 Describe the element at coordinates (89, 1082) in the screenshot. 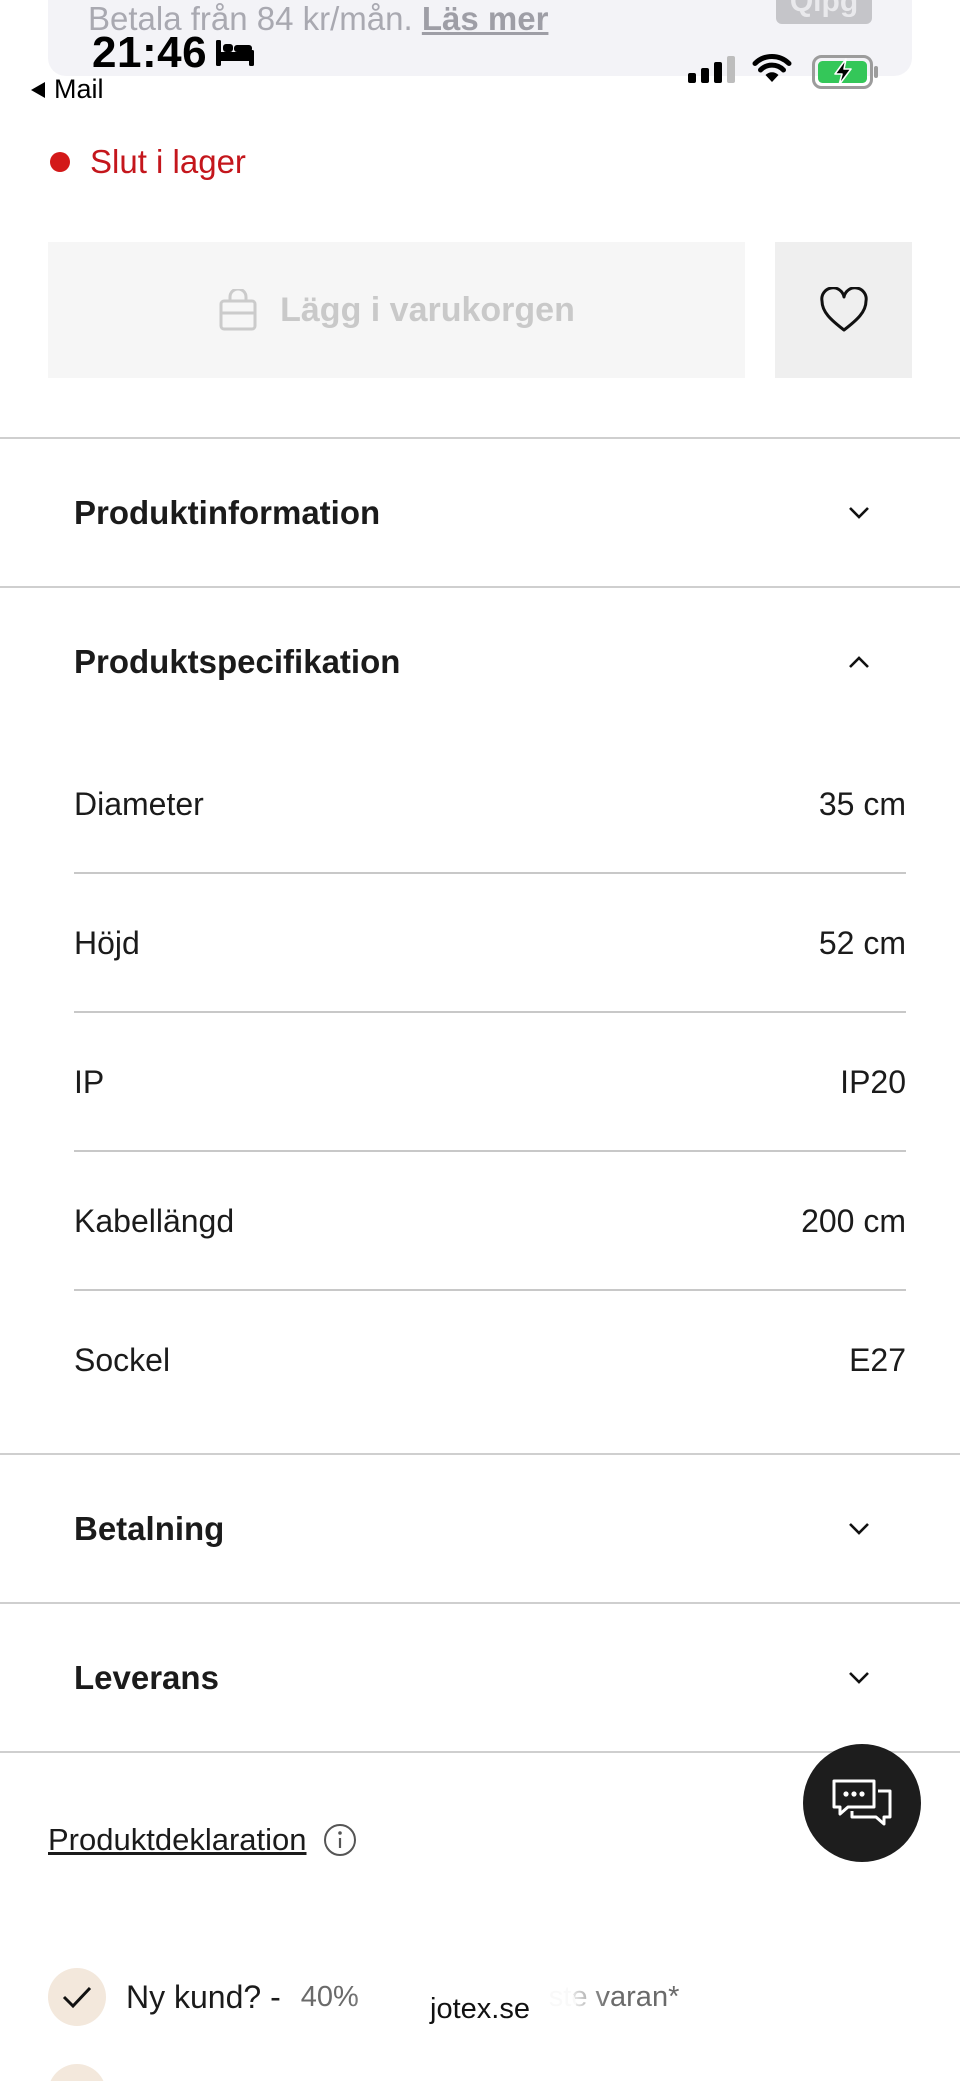

I see `spec-label: IP` at that location.